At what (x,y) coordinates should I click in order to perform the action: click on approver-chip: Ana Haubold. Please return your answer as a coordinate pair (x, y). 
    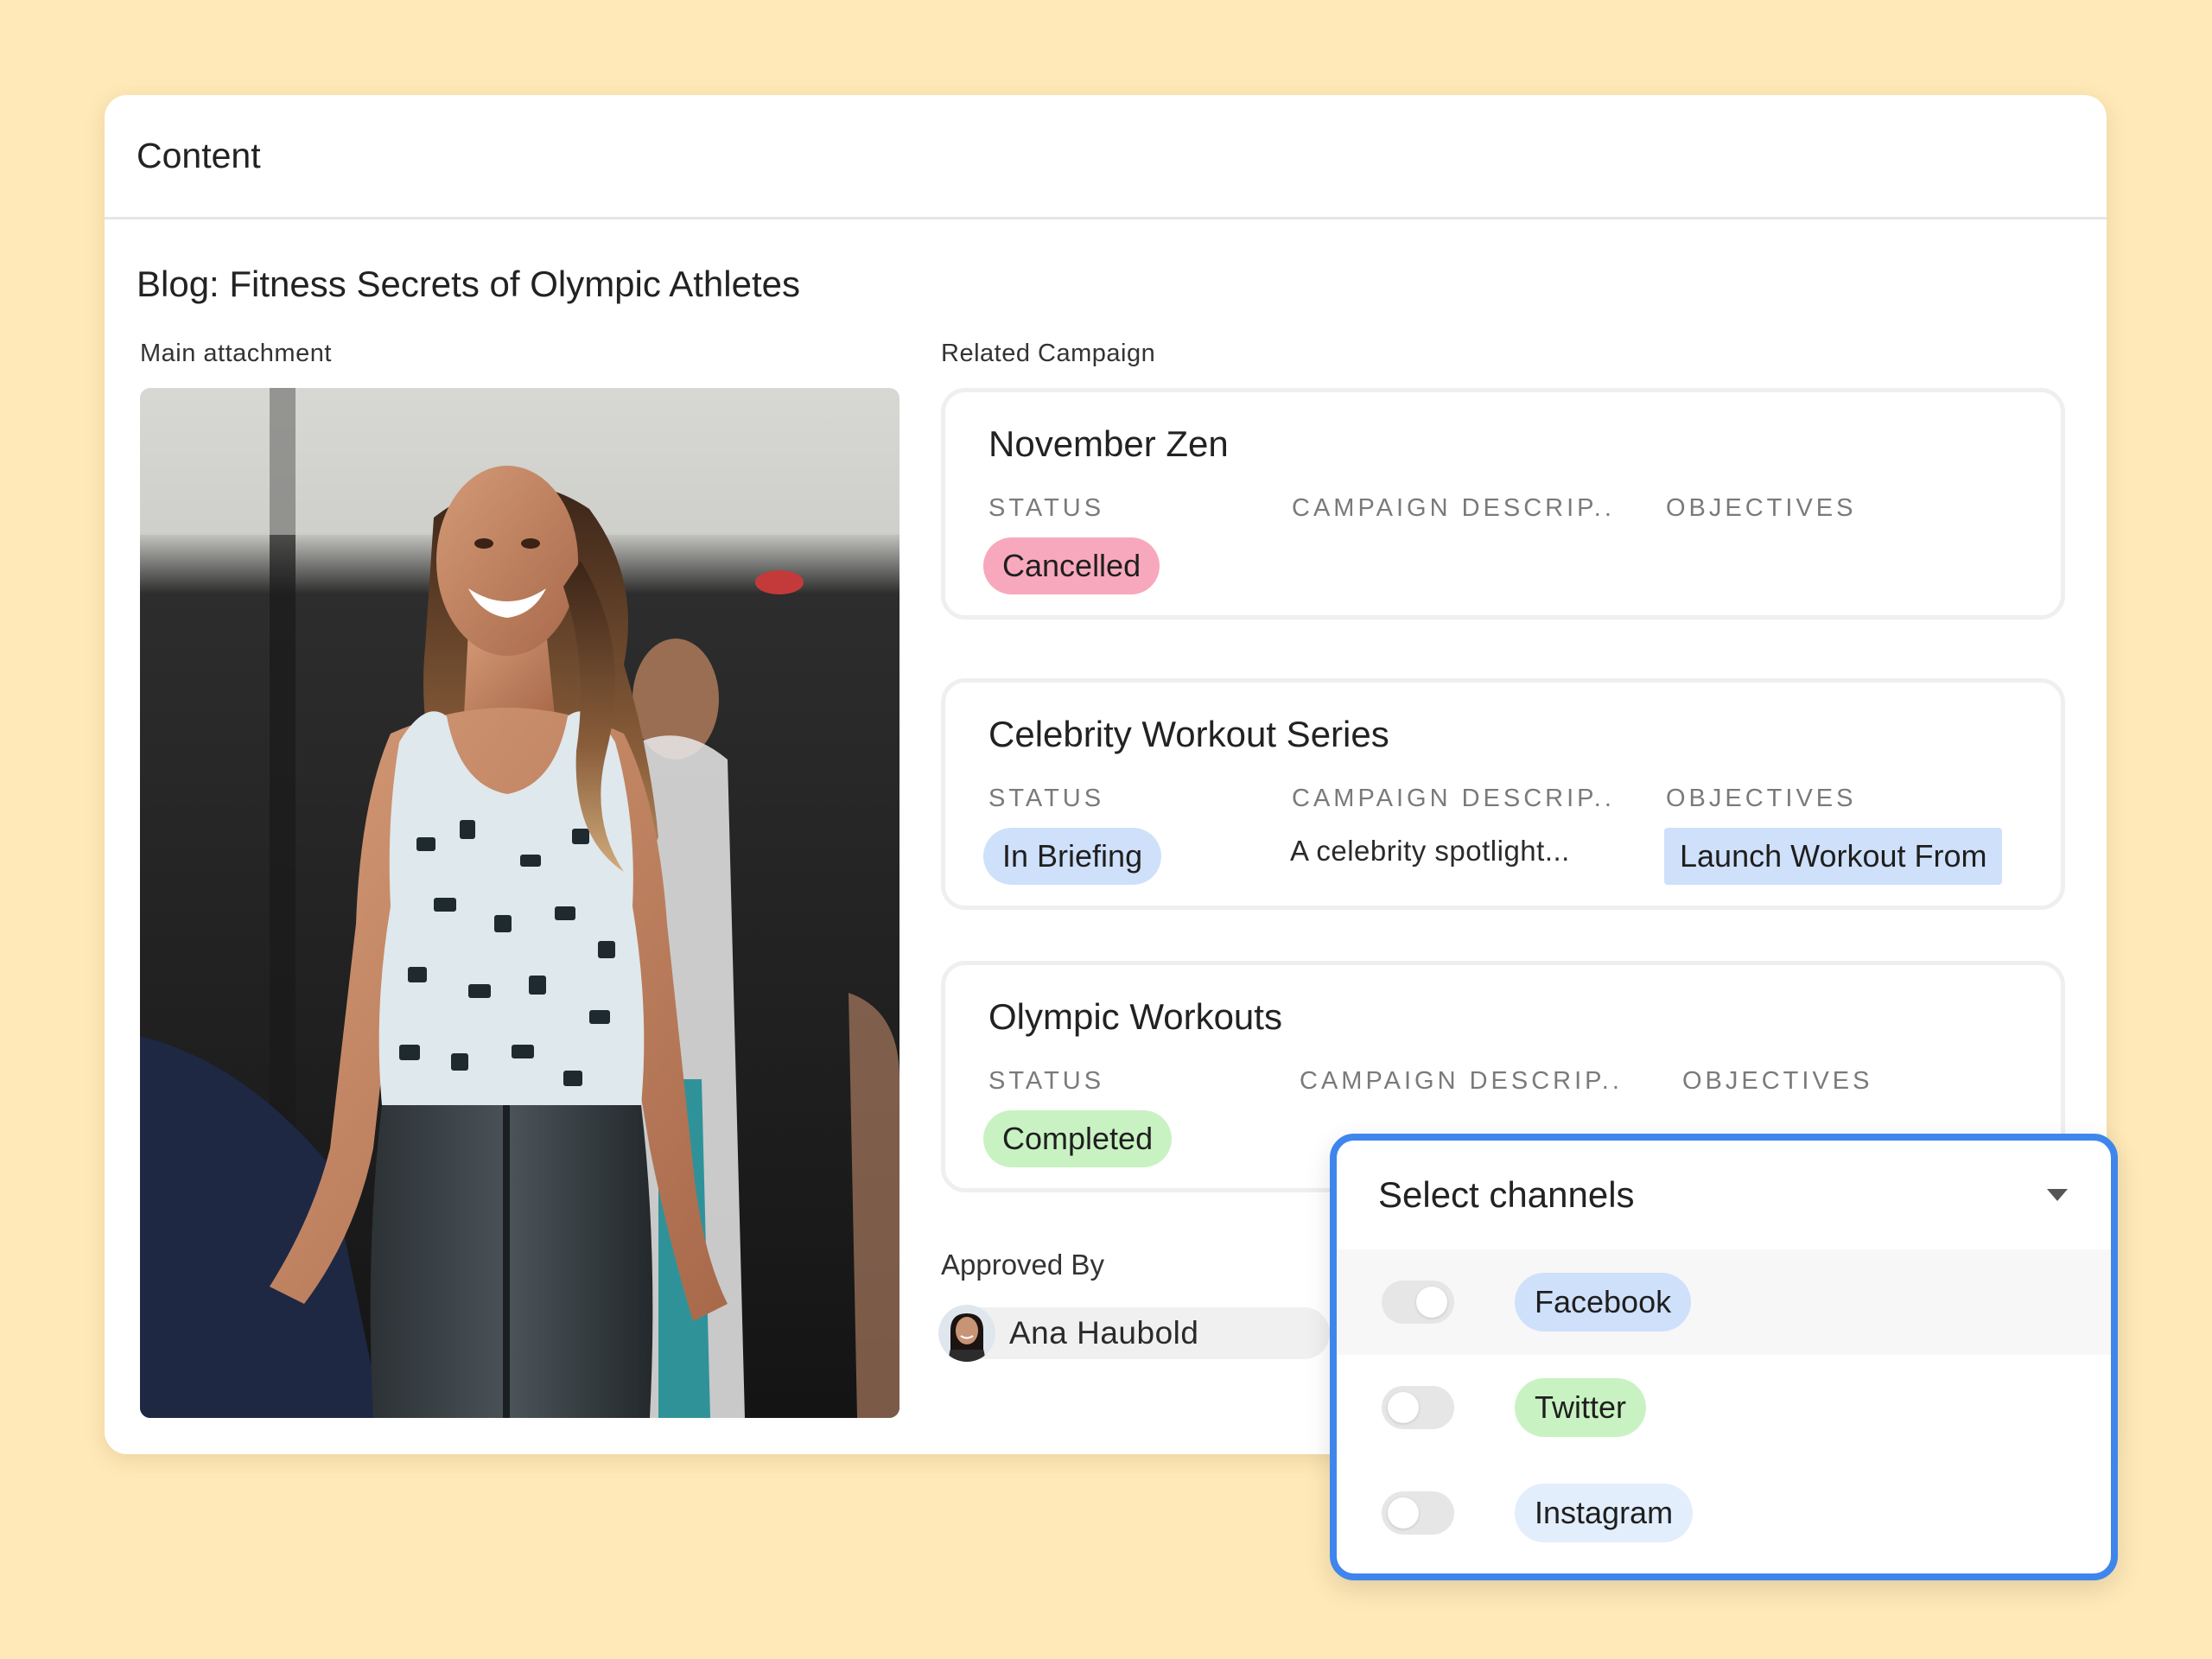
    Looking at the image, I should click on (1134, 1333).